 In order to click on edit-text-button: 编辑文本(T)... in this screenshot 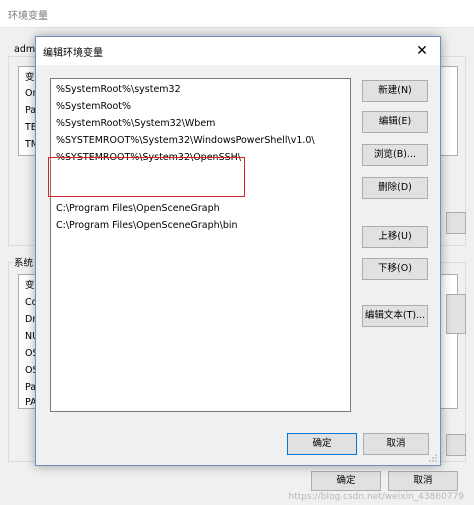, I will do `click(395, 316)`.